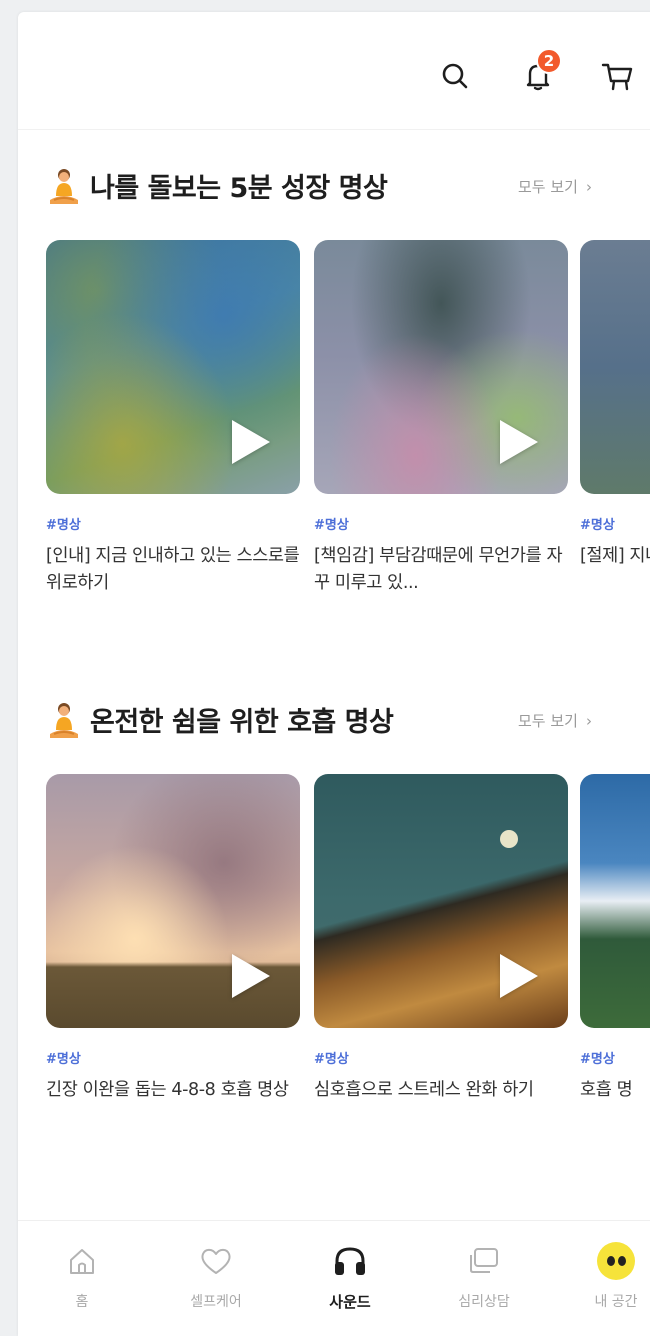 The height and width of the screenshot is (1336, 650). I want to click on nav-item-selfcare: 셀프케어, so click(216, 1277).